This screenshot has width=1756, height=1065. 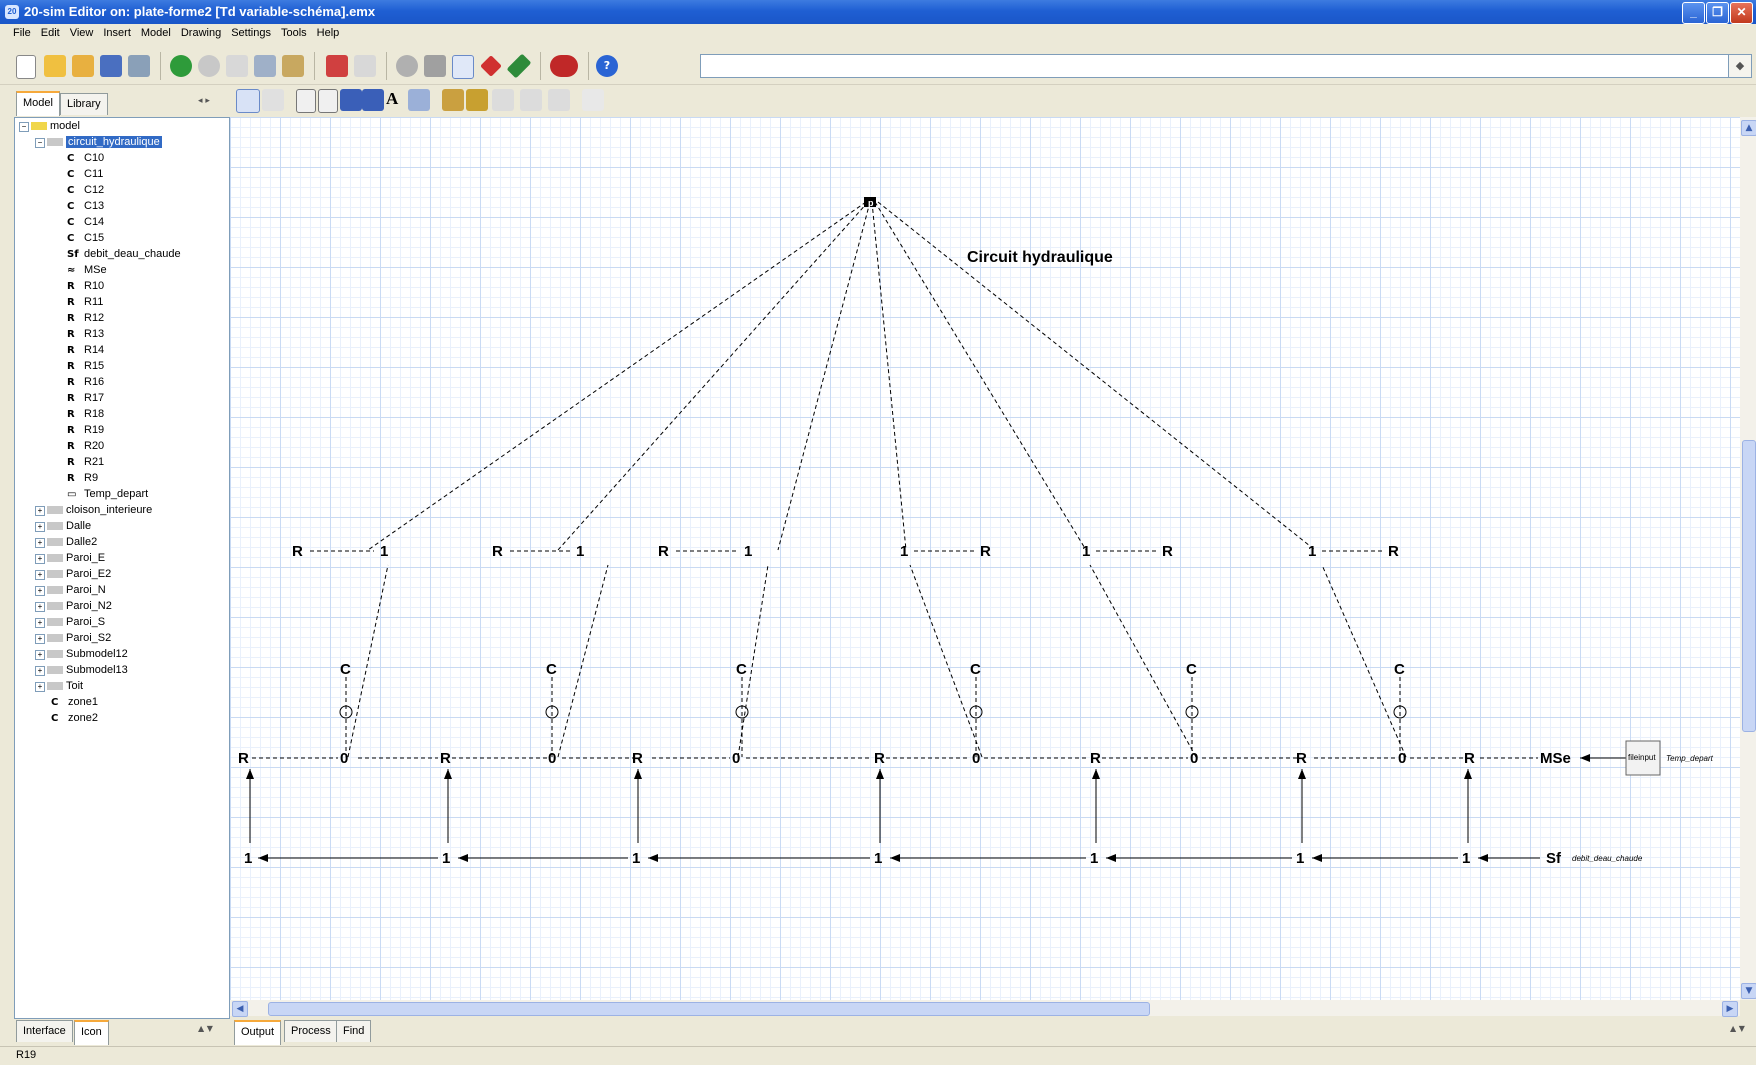 I want to click on tree-item: C C15, so click(x=85, y=238).